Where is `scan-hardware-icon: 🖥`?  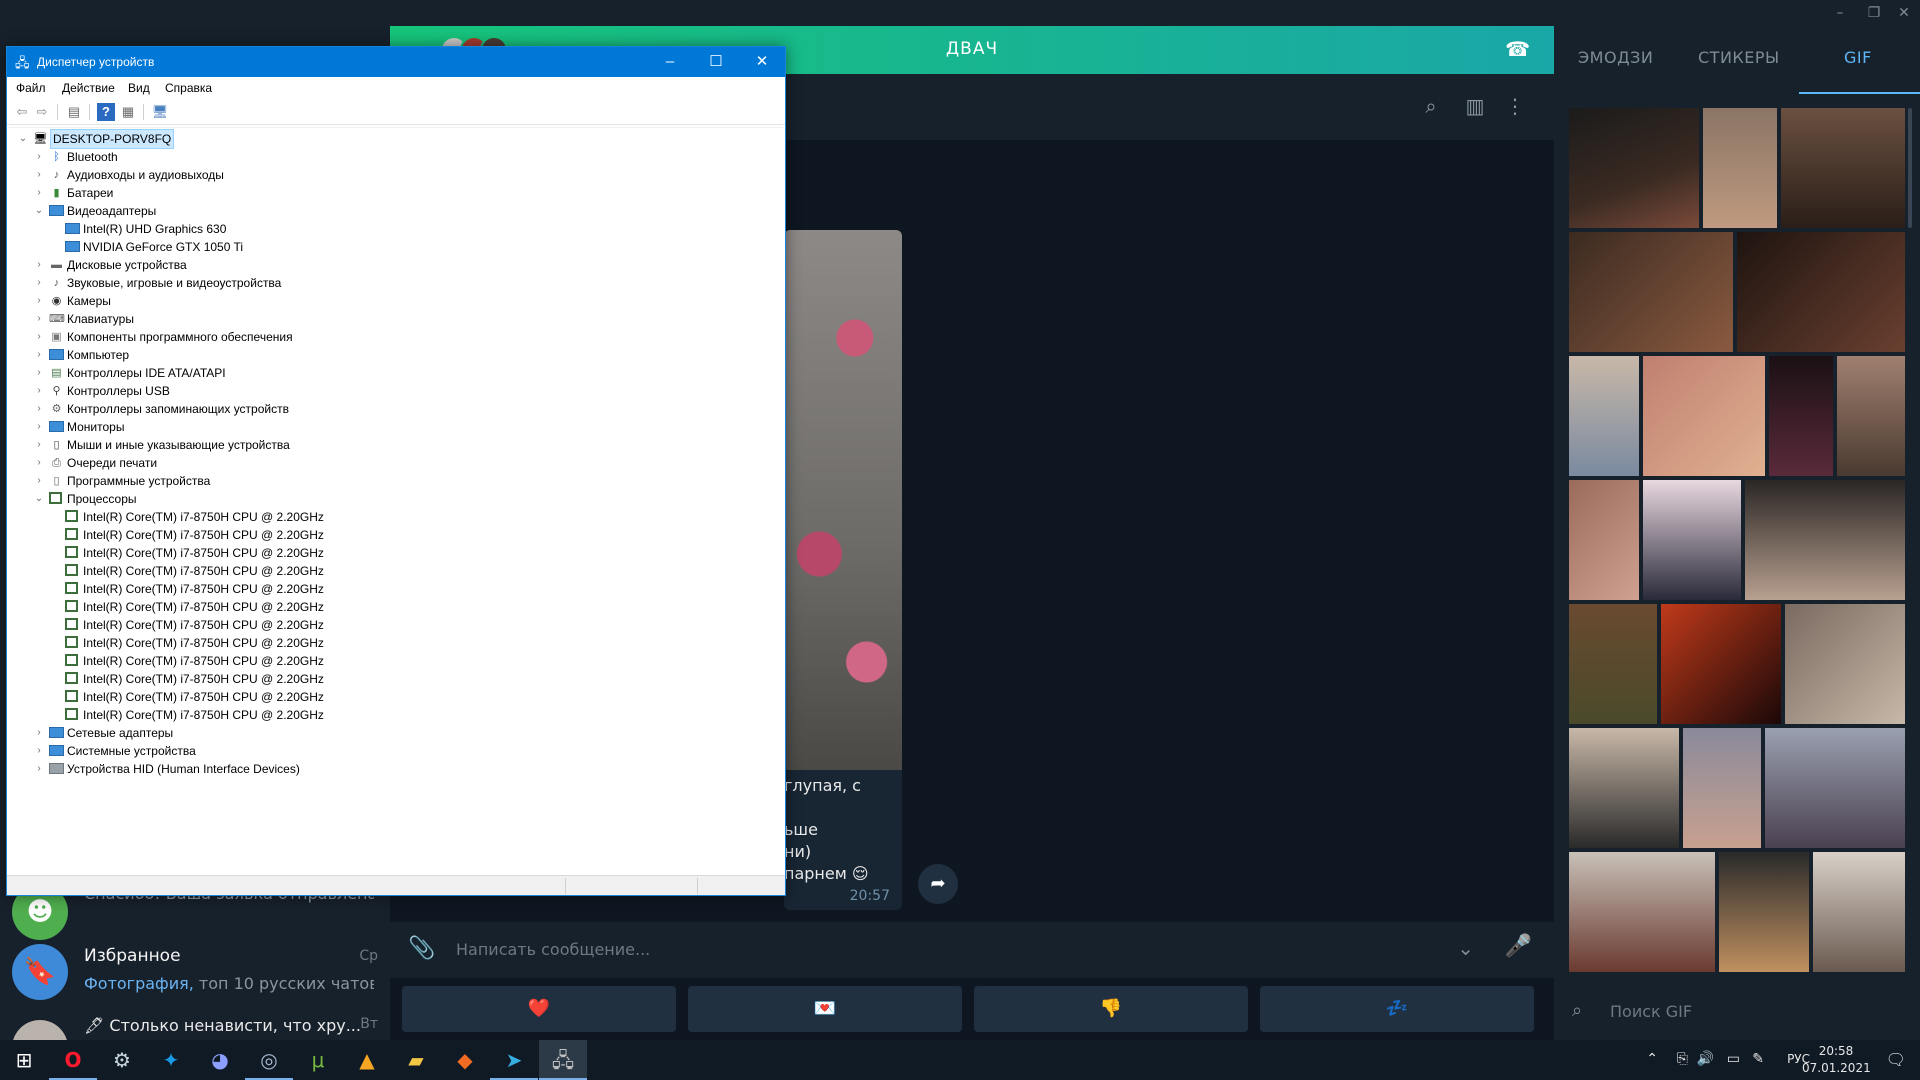 scan-hardware-icon: 🖥 is located at coordinates (160, 112).